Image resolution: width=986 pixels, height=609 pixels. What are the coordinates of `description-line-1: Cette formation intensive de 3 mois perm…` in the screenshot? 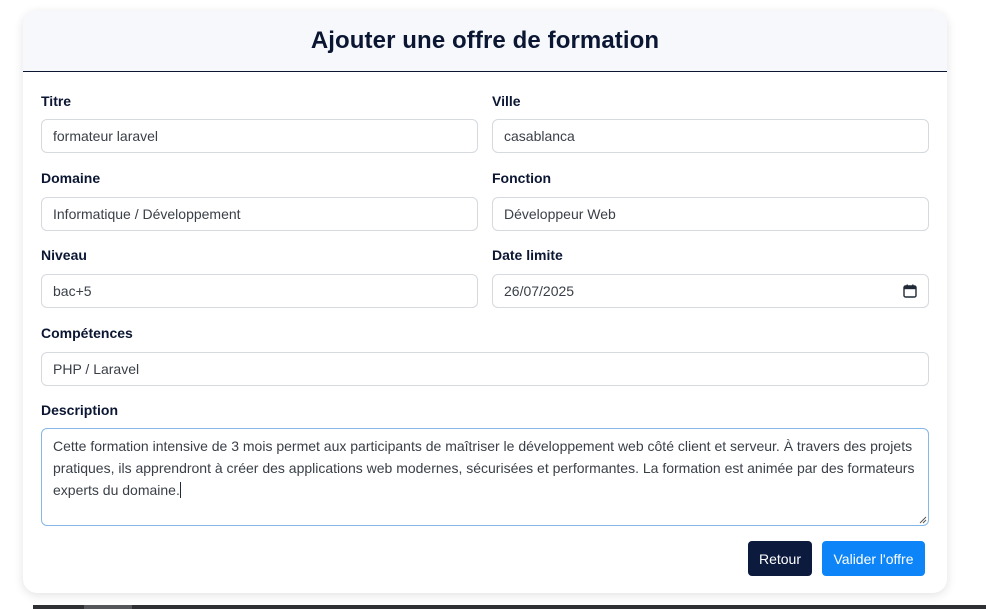 It's located at (483, 446).